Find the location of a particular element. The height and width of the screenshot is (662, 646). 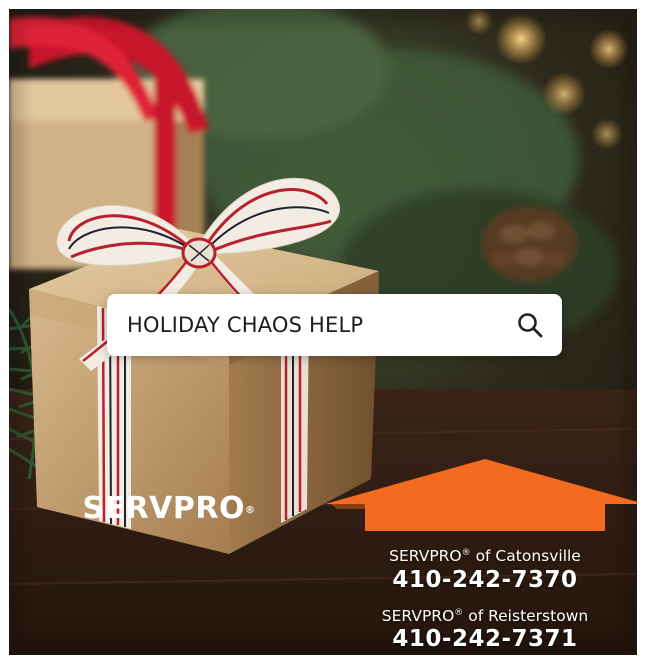

location-name-reisterstown: SERVPRO® of Reisterstown is located at coordinates (485, 616).